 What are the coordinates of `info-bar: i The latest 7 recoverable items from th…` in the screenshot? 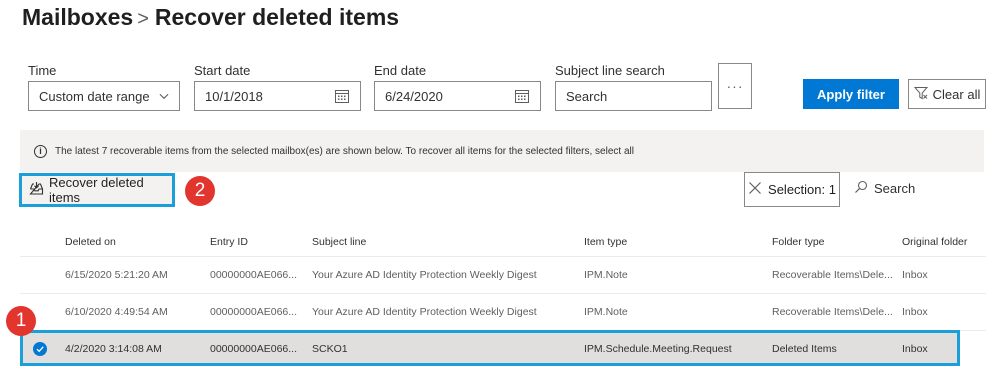 It's located at (502, 151).